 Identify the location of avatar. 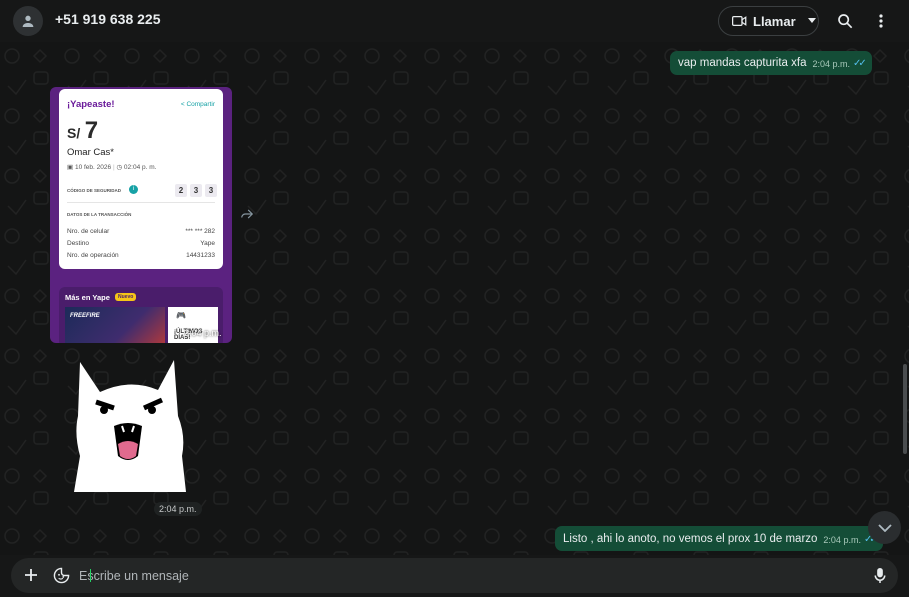
(28, 21).